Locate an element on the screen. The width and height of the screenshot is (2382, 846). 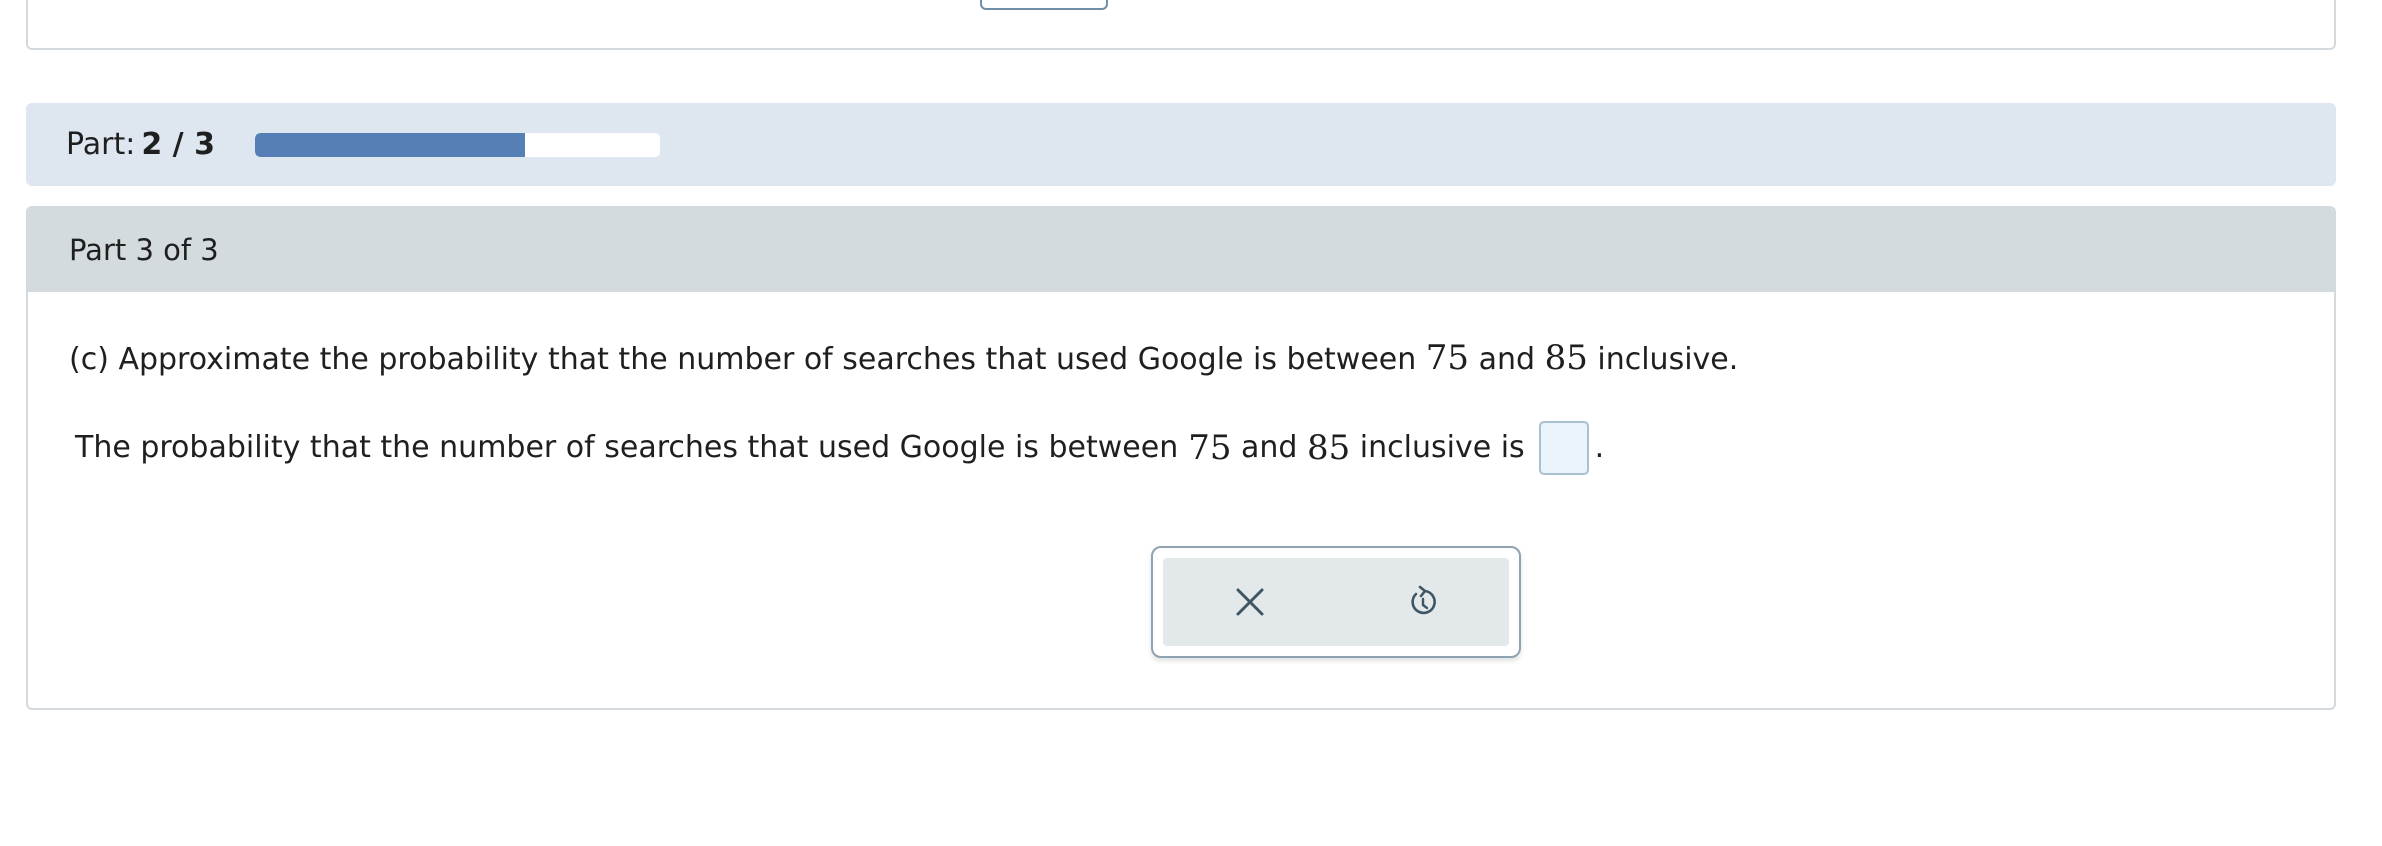
progress-track is located at coordinates (457, 144).